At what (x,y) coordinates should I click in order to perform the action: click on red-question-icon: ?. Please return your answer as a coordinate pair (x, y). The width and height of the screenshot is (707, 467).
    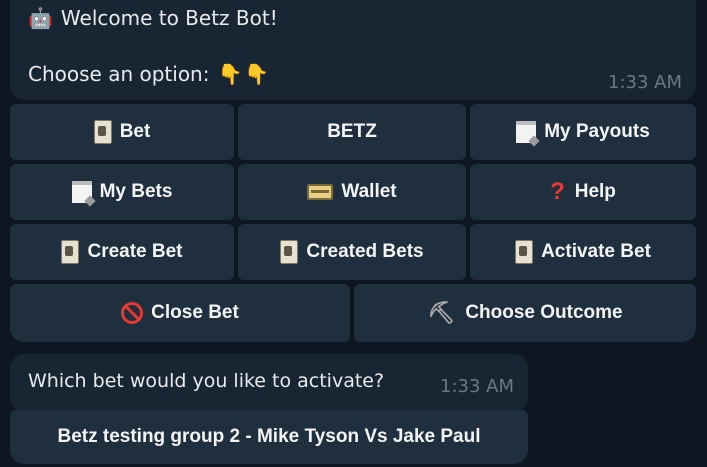
    Looking at the image, I should click on (557, 191).